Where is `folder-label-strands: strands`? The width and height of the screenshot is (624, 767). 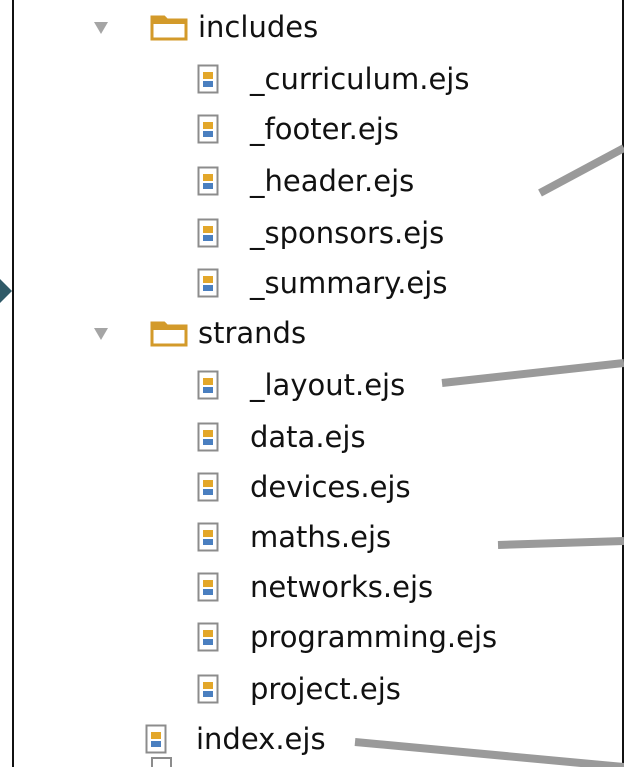 folder-label-strands: strands is located at coordinates (252, 333).